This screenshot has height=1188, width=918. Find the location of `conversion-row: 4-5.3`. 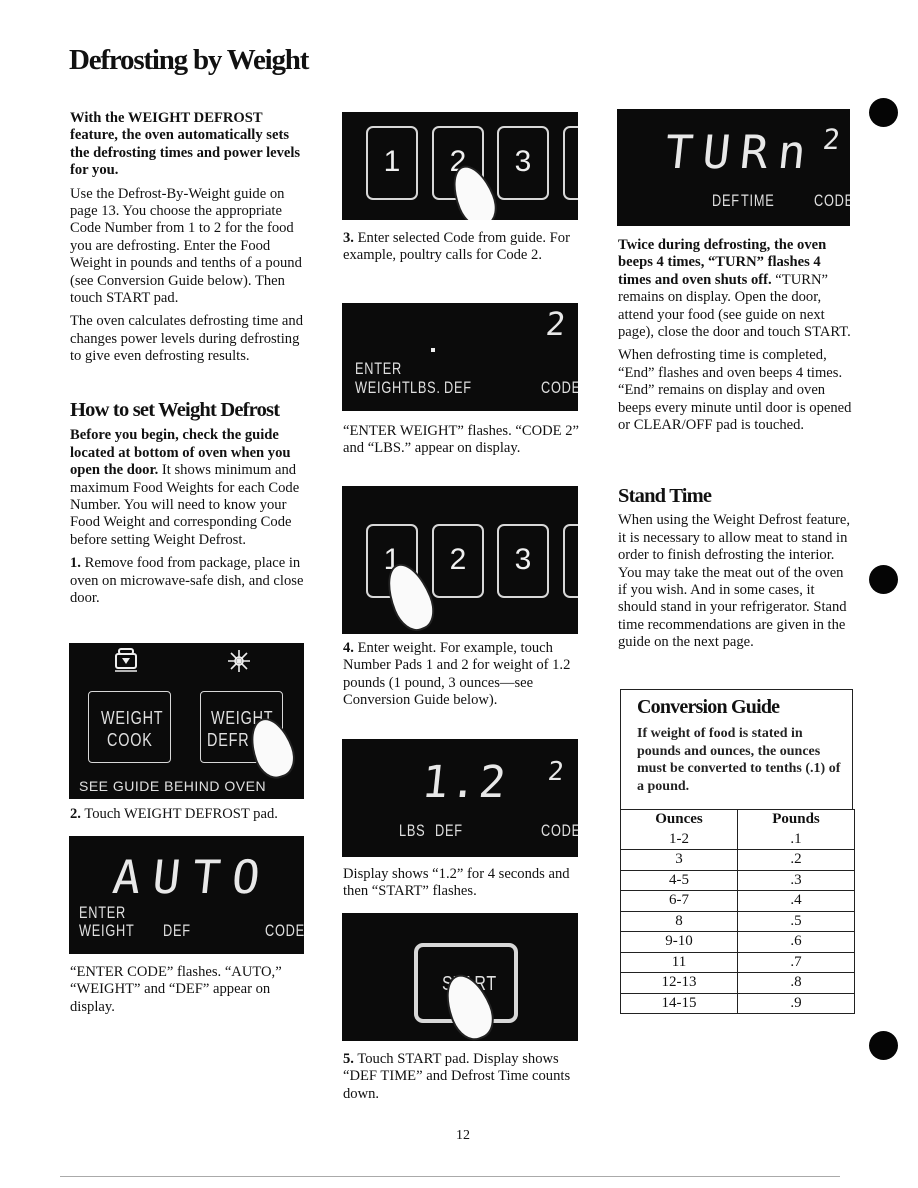

conversion-row: 4-5.3 is located at coordinates (738, 880).